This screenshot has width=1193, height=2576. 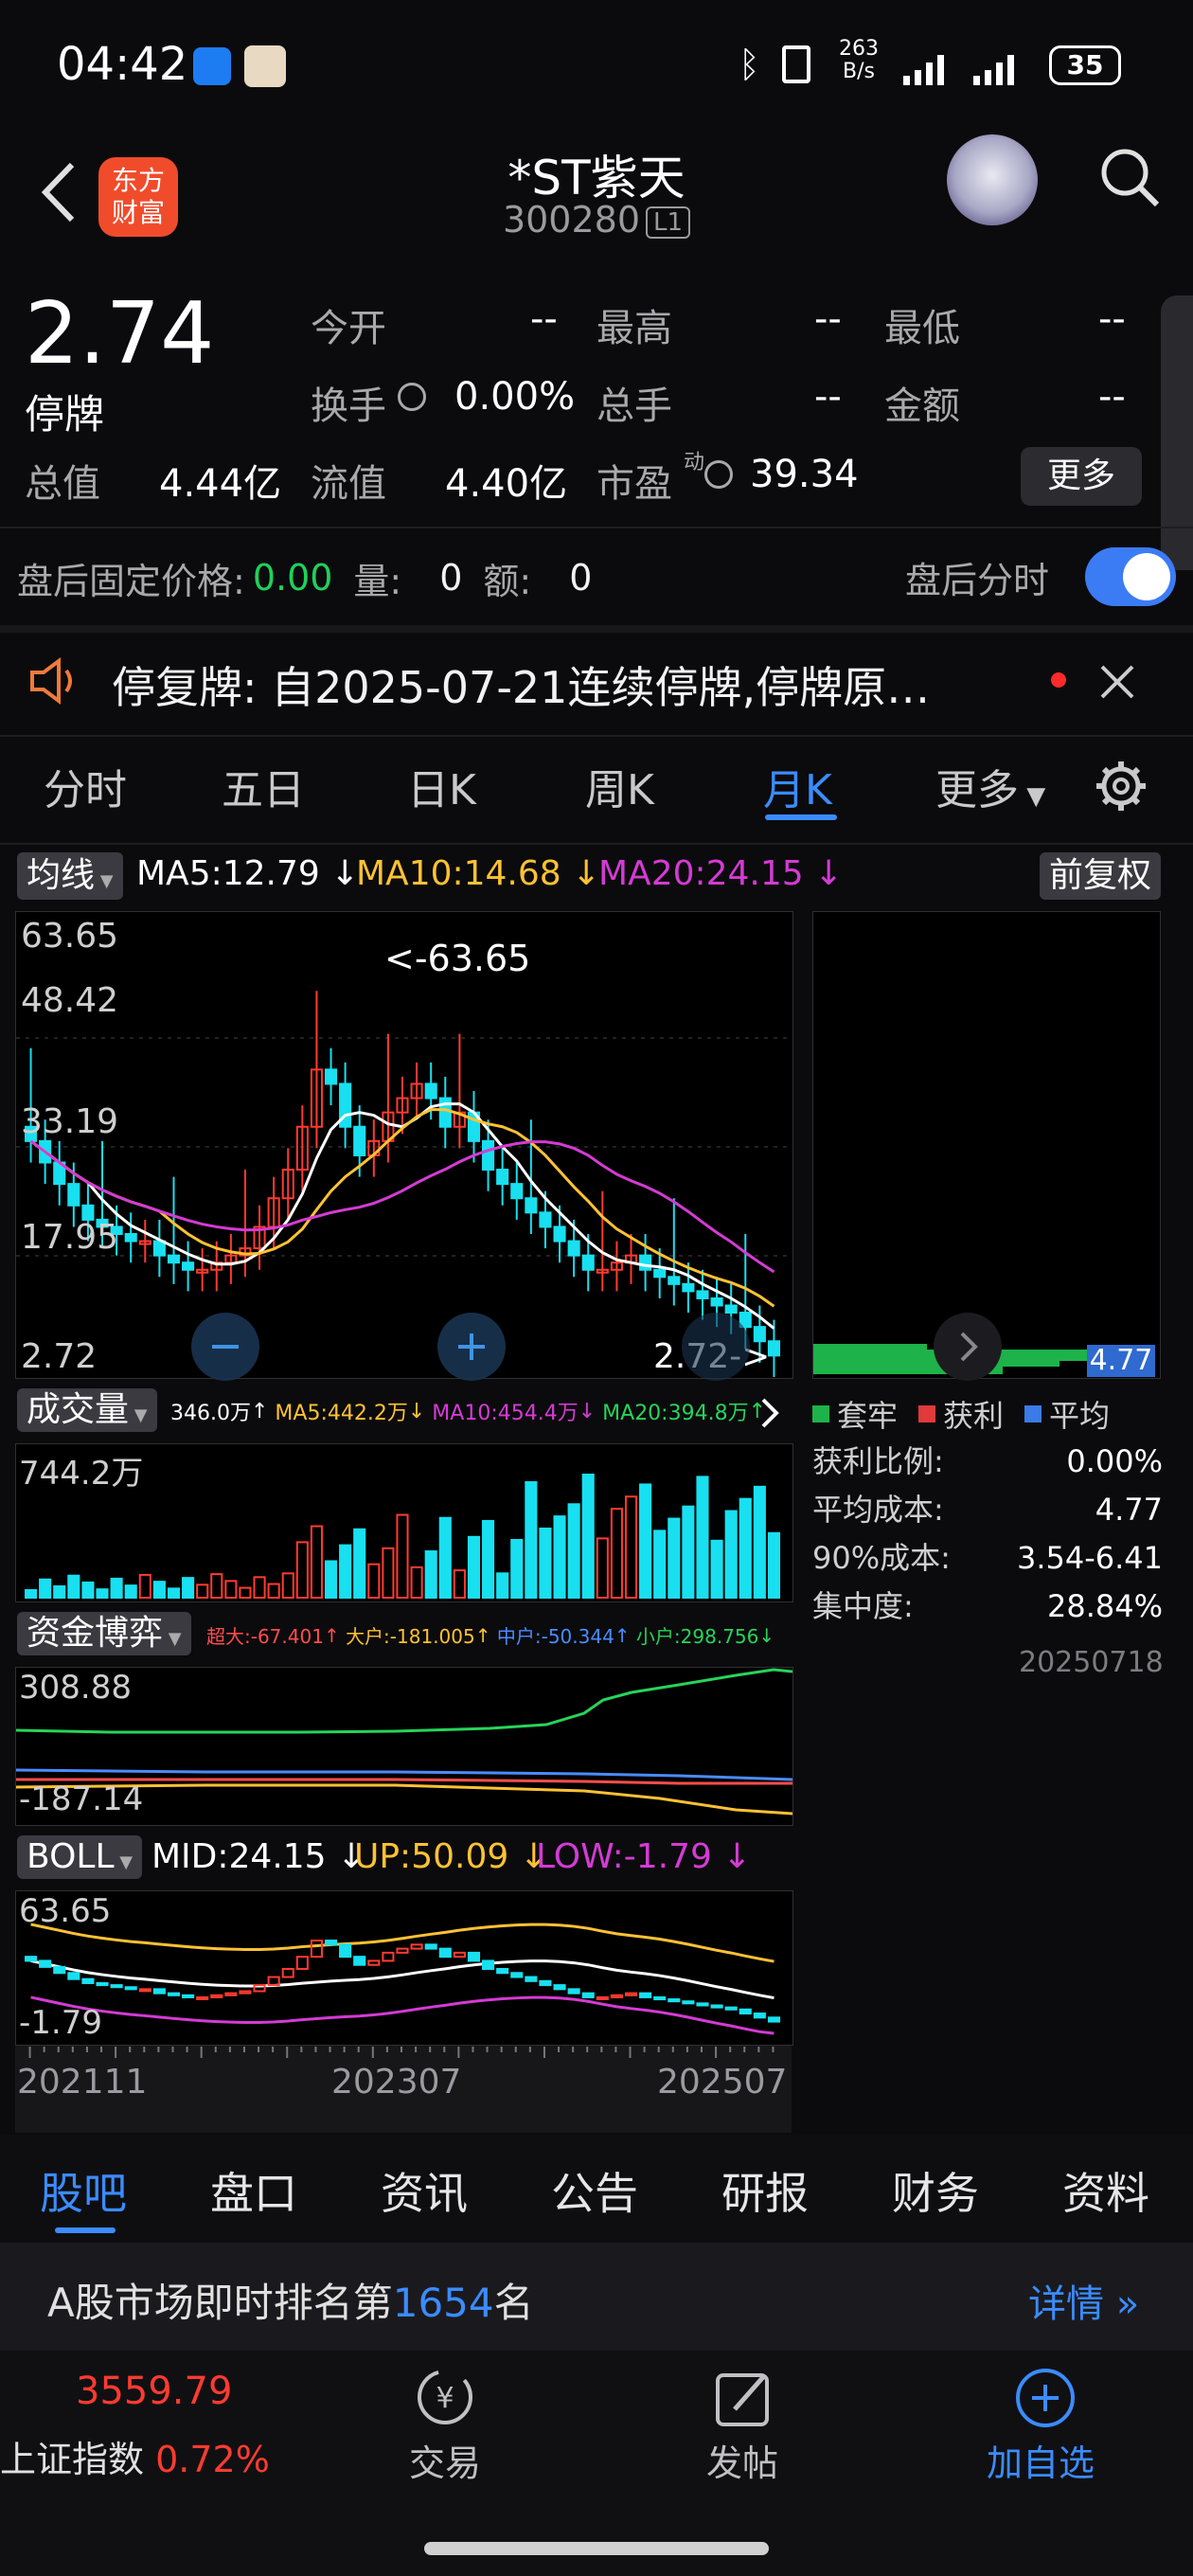 I want to click on indicator-selector-boll: BOLL ▼, so click(x=80, y=1857).